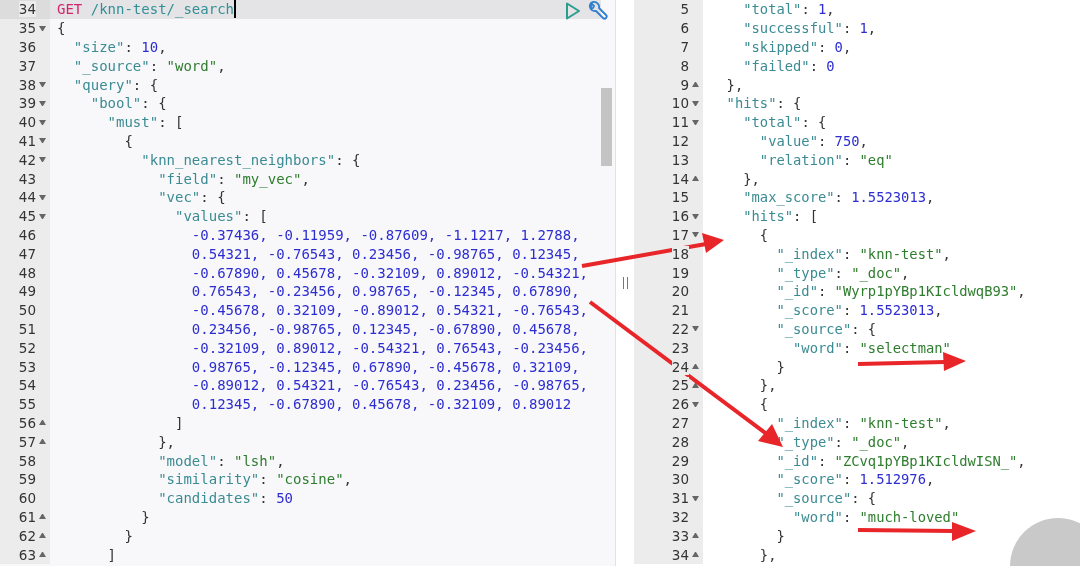  Describe the element at coordinates (680, 253) in the screenshot. I see `line-number: 18` at that location.